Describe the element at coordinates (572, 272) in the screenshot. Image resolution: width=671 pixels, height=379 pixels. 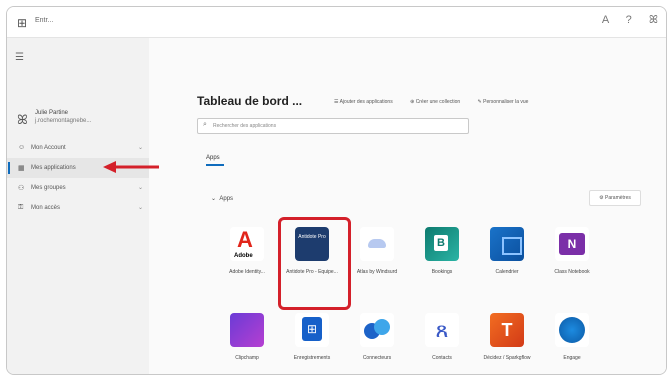
I see `app-label: Class Notebook` at that location.